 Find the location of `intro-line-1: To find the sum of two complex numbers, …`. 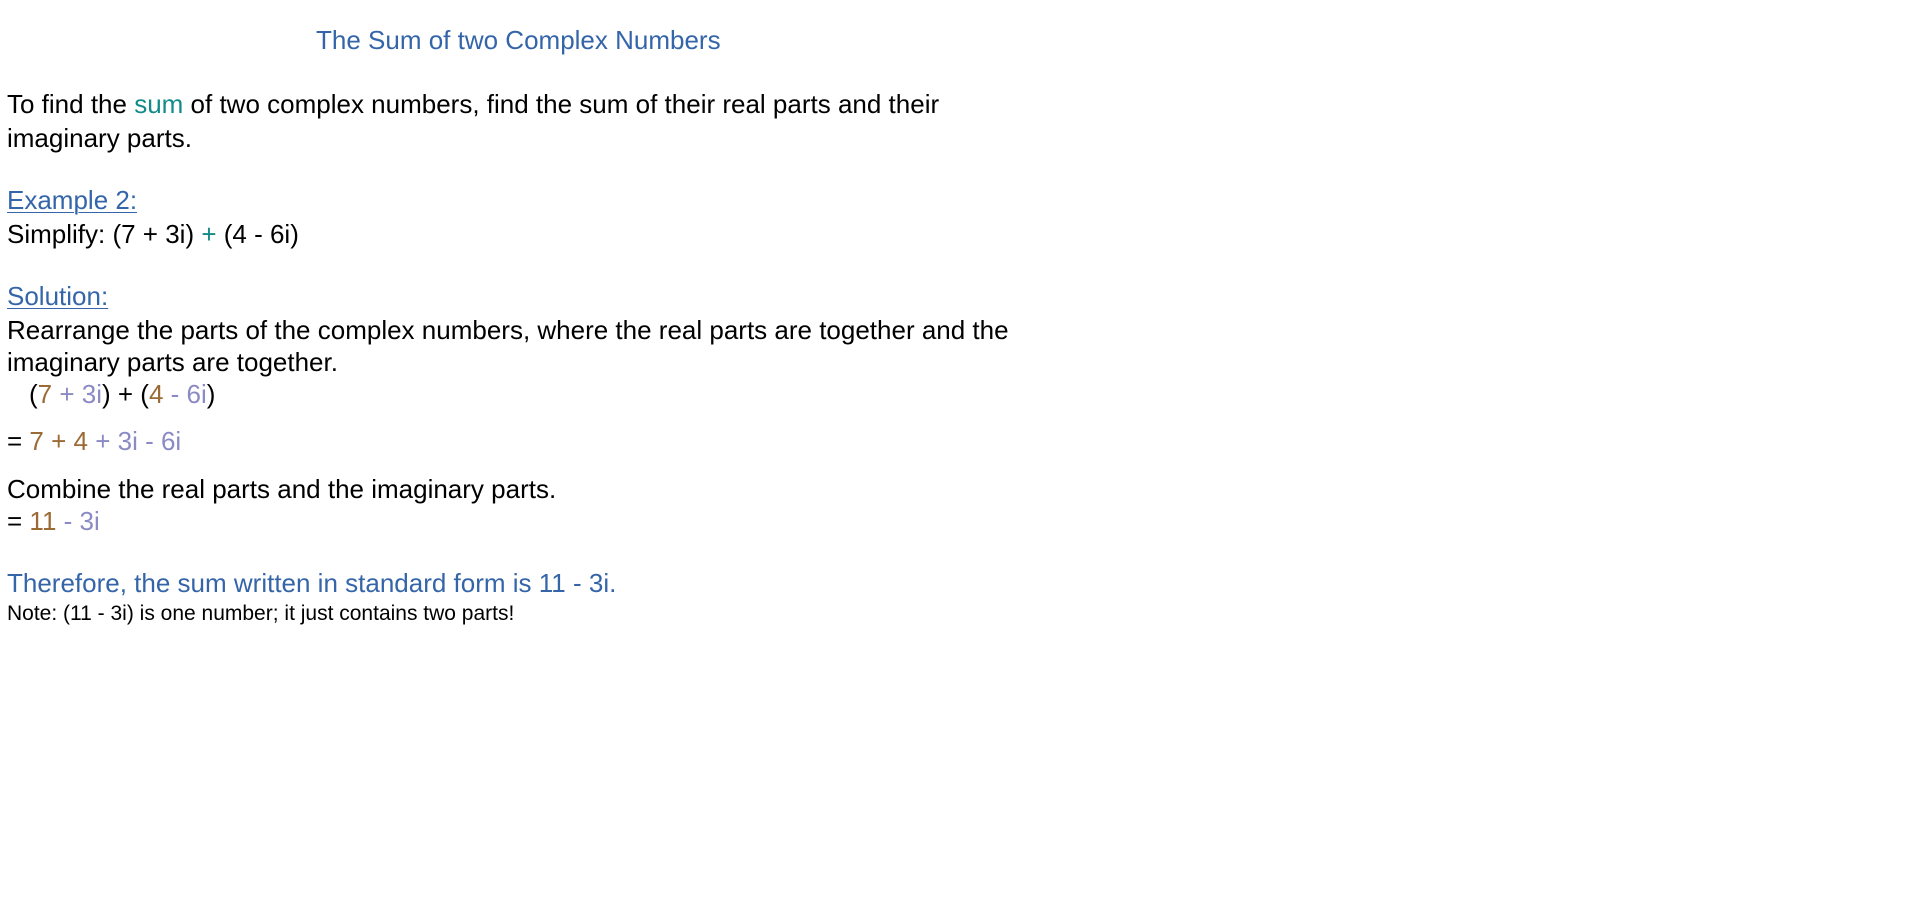

intro-line-1: To find the sum of two complex numbers, … is located at coordinates (473, 104).